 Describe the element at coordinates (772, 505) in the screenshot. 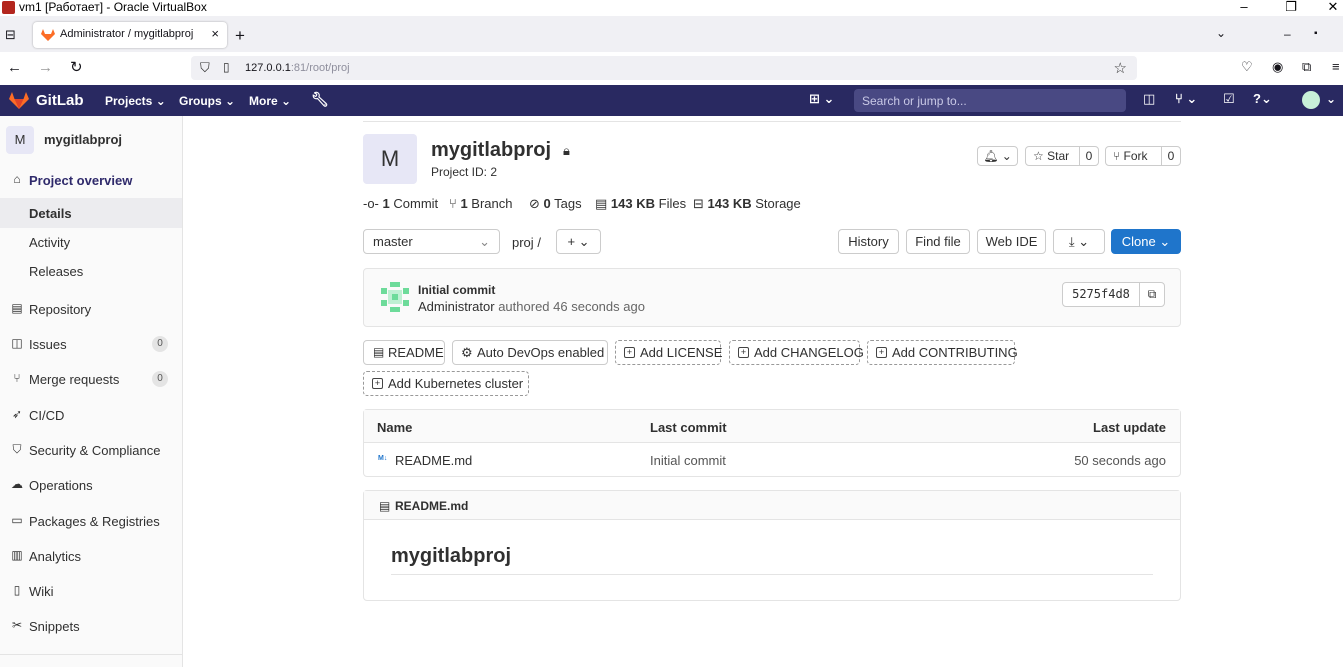

I see `readme-header: ▤ README.md` at that location.